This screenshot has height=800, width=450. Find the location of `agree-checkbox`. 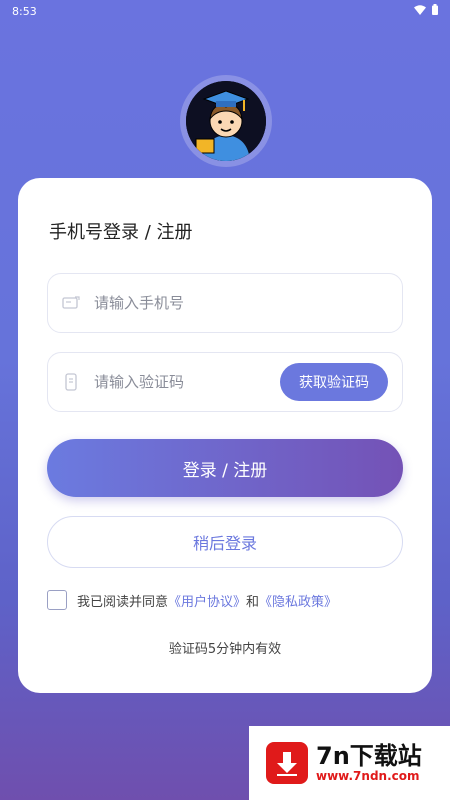

agree-checkbox is located at coordinates (57, 600).